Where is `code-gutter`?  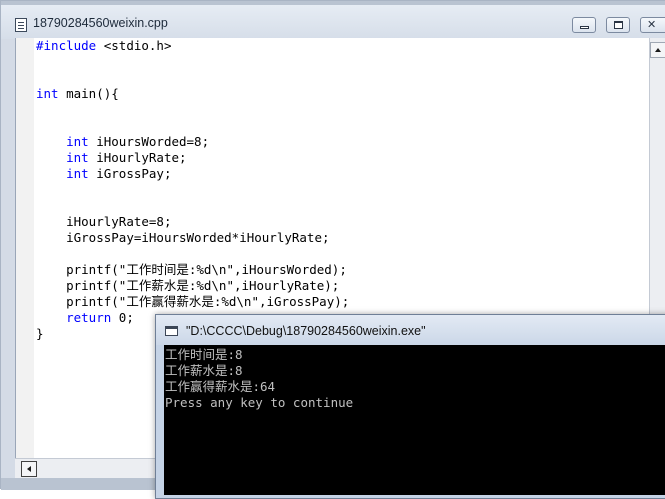 code-gutter is located at coordinates (25, 248).